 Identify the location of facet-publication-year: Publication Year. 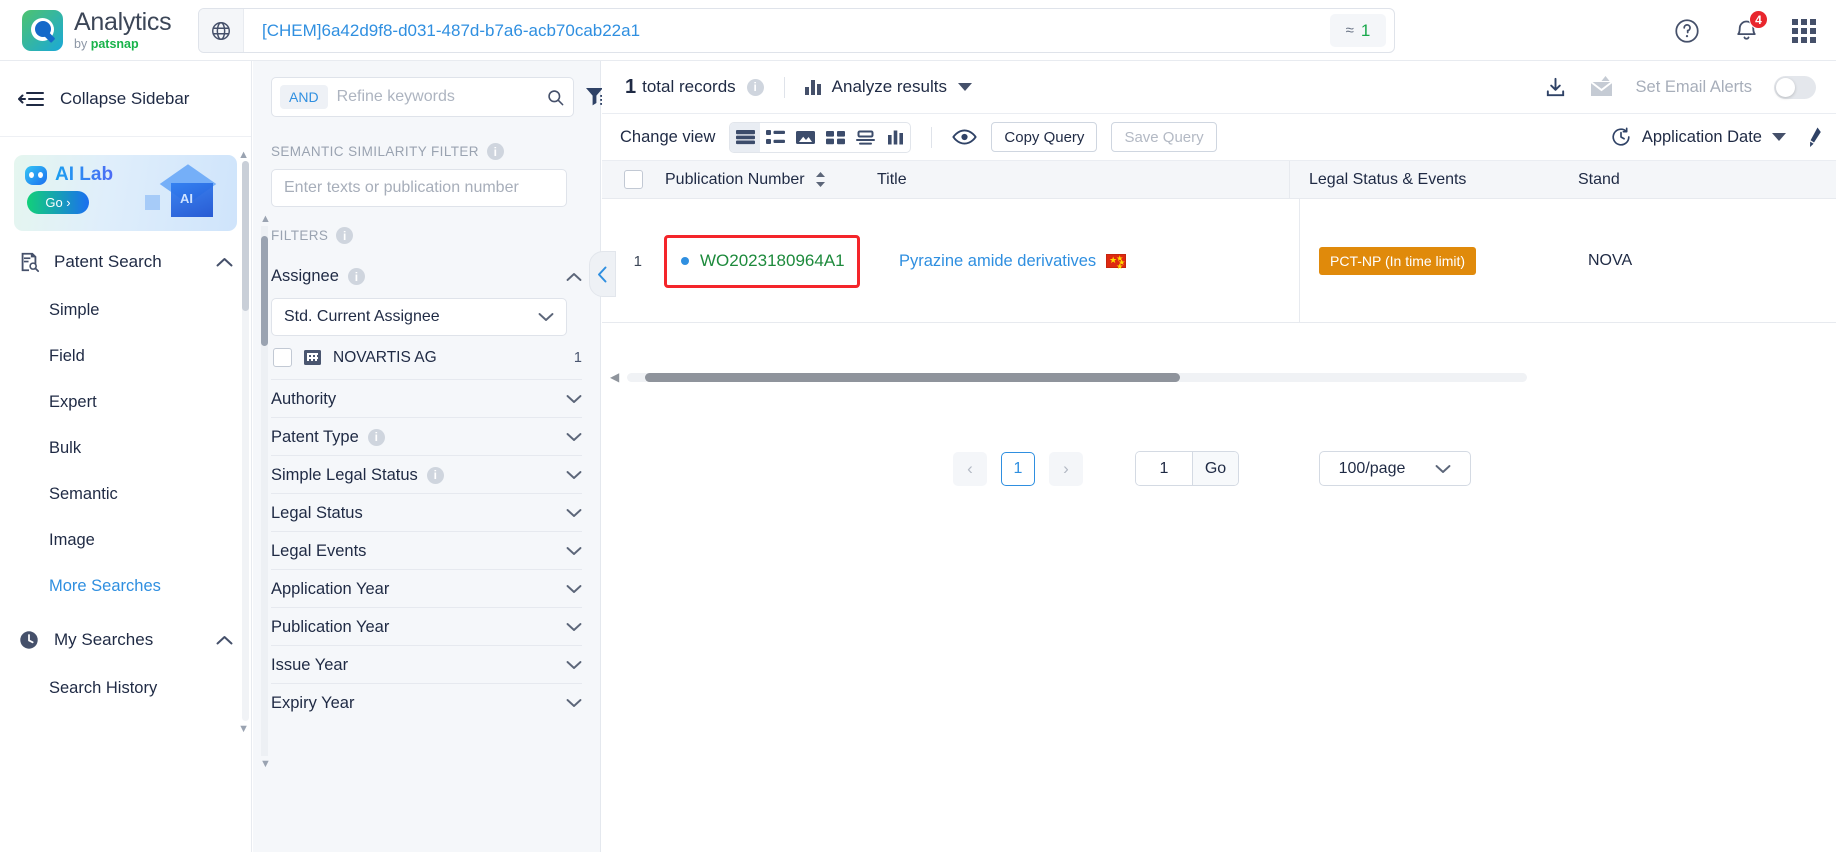
(426, 626).